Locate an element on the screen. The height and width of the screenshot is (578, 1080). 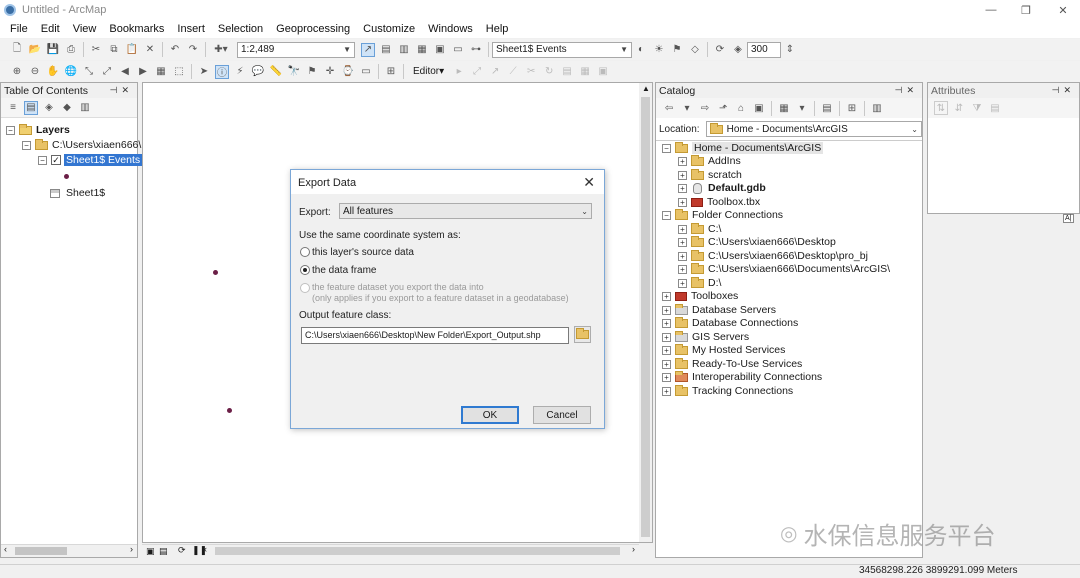
zoom-out-icon: ⊖ is located at coordinates (35, 72).